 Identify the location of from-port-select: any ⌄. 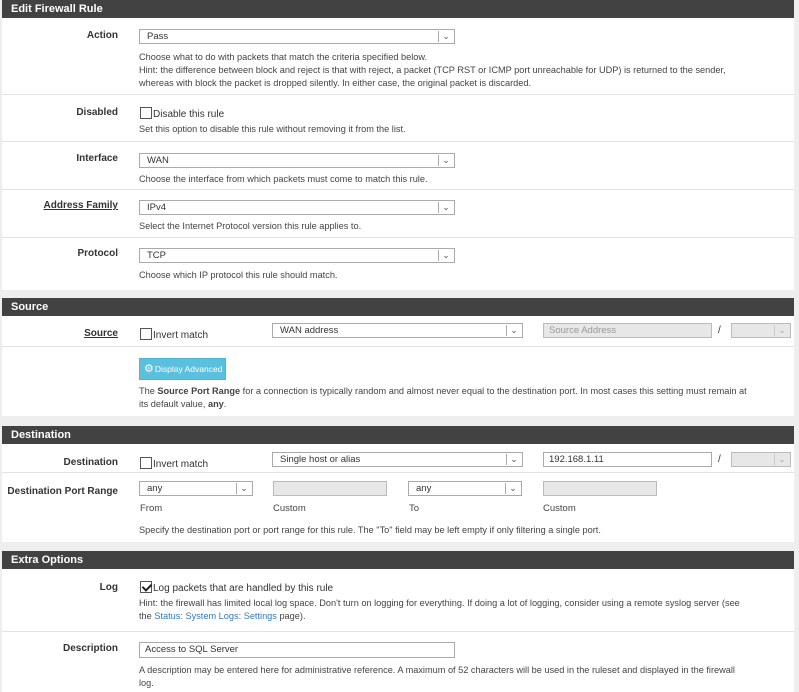
(196, 488).